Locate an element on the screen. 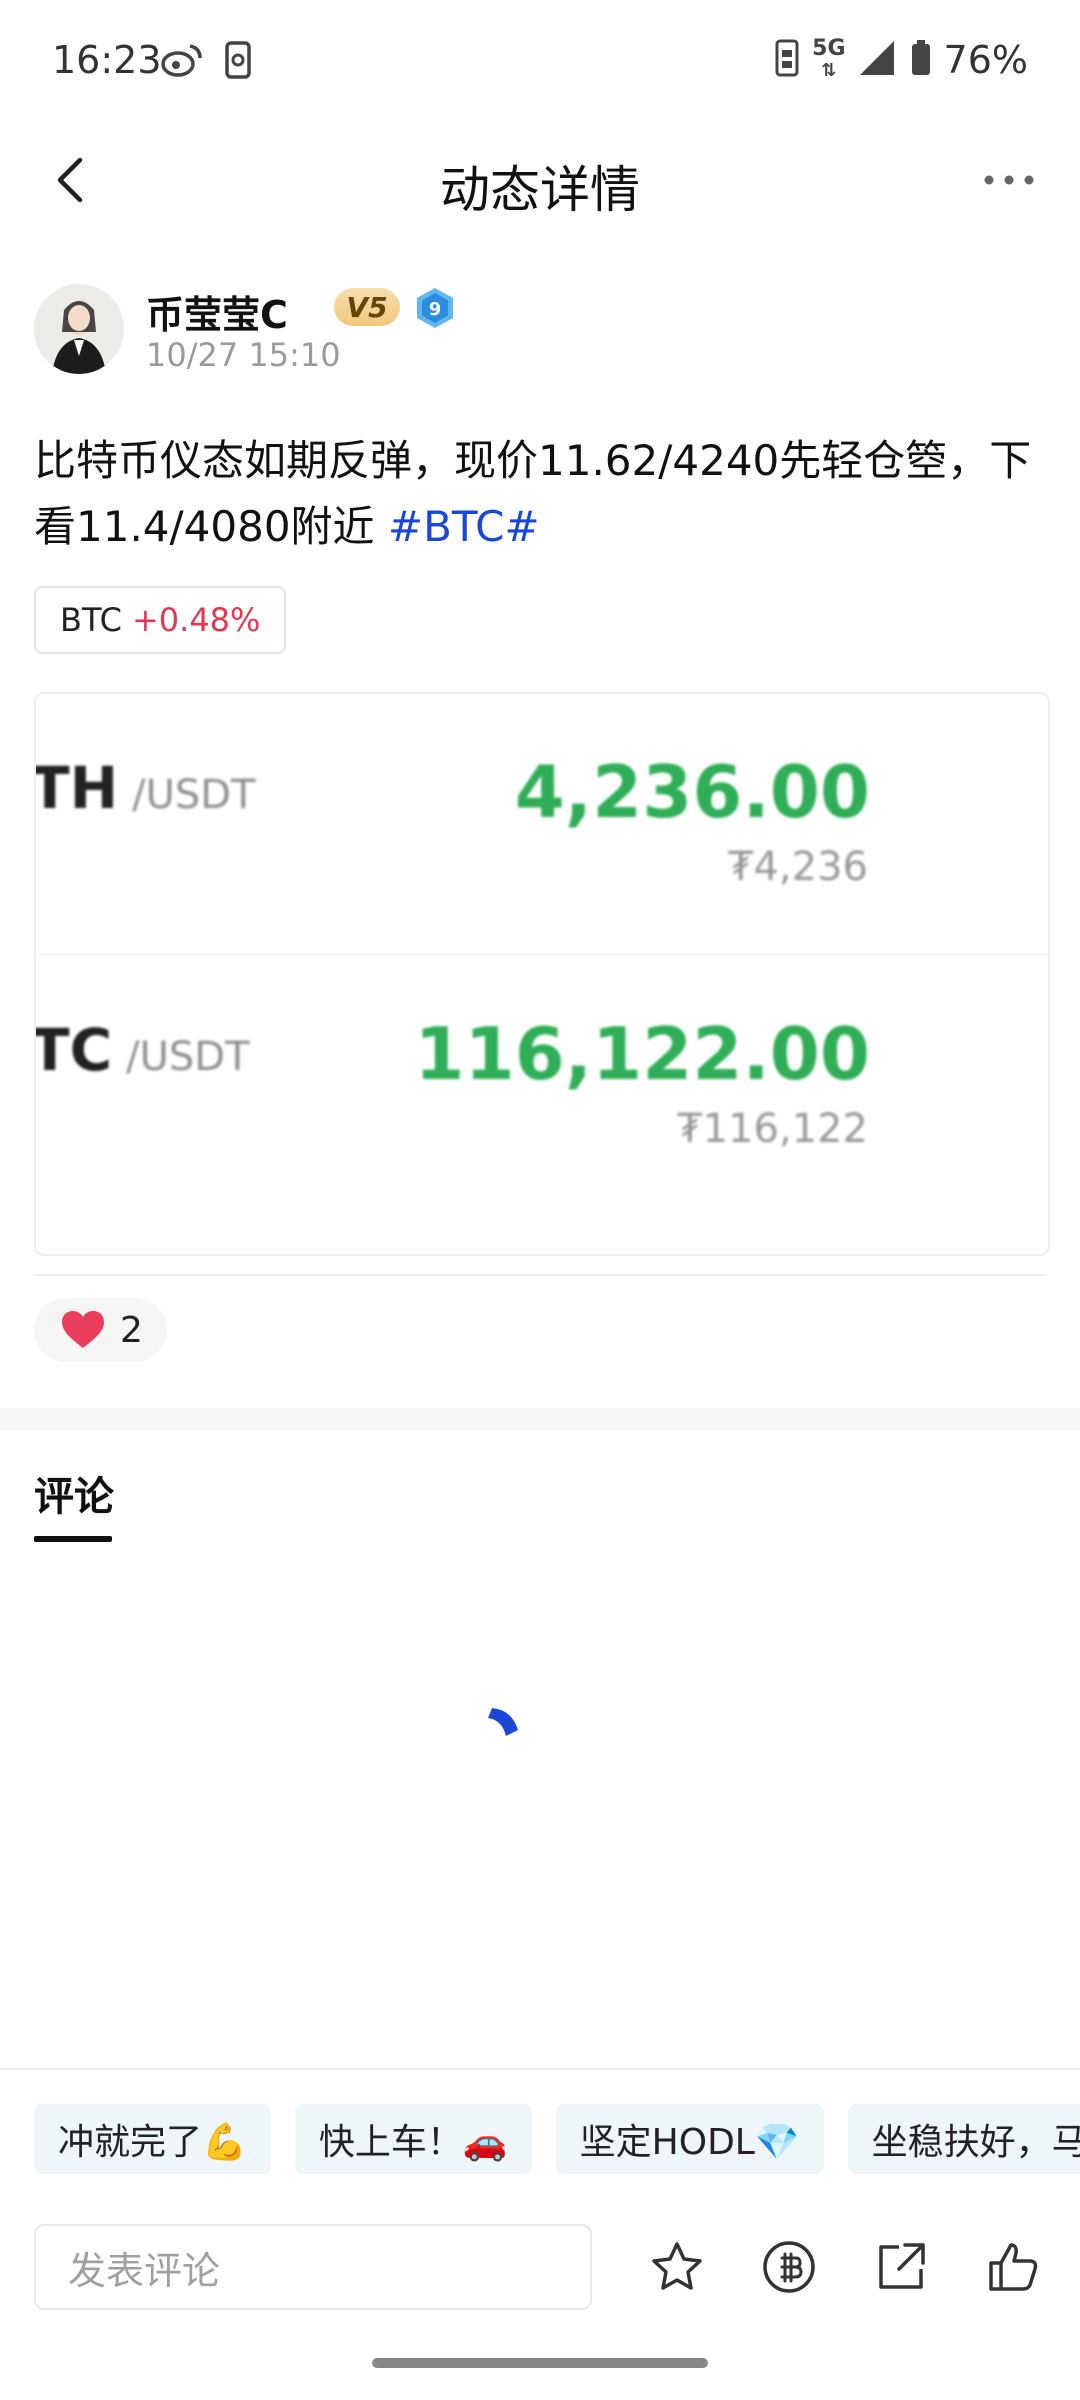 This screenshot has height=2400, width=1080. level-badge: 9 is located at coordinates (435, 308).